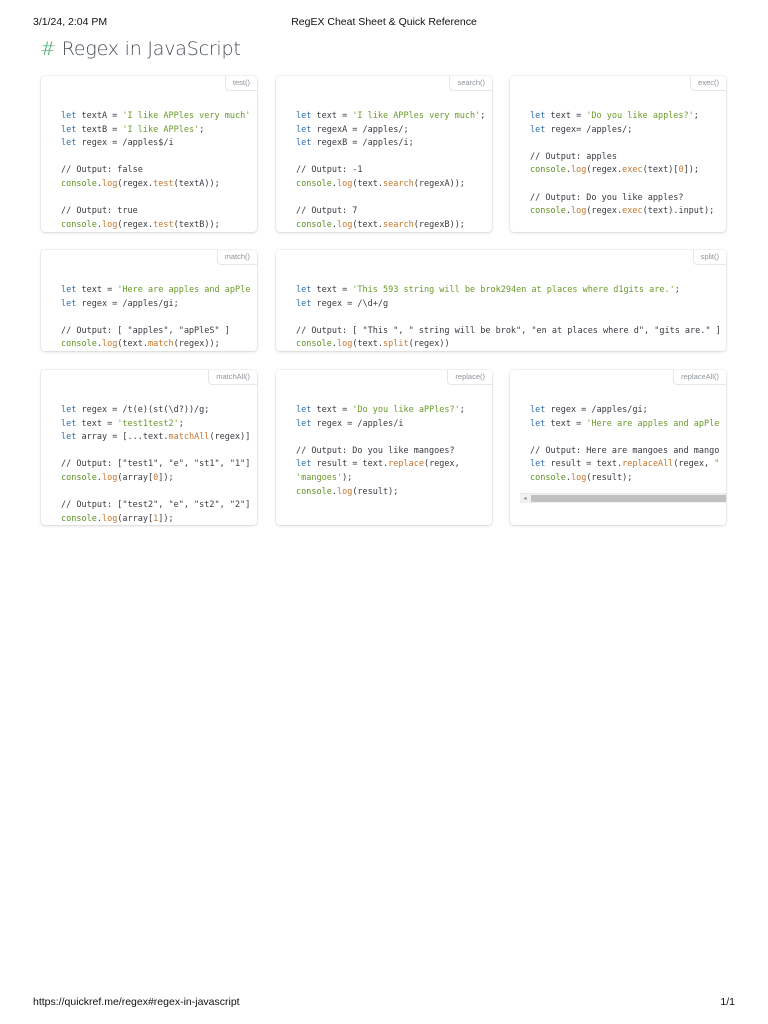 This screenshot has width=768, height=1024. What do you see at coordinates (159, 131) in the screenshot?
I see `code-line: let textB = 'I like APPles';` at bounding box center [159, 131].